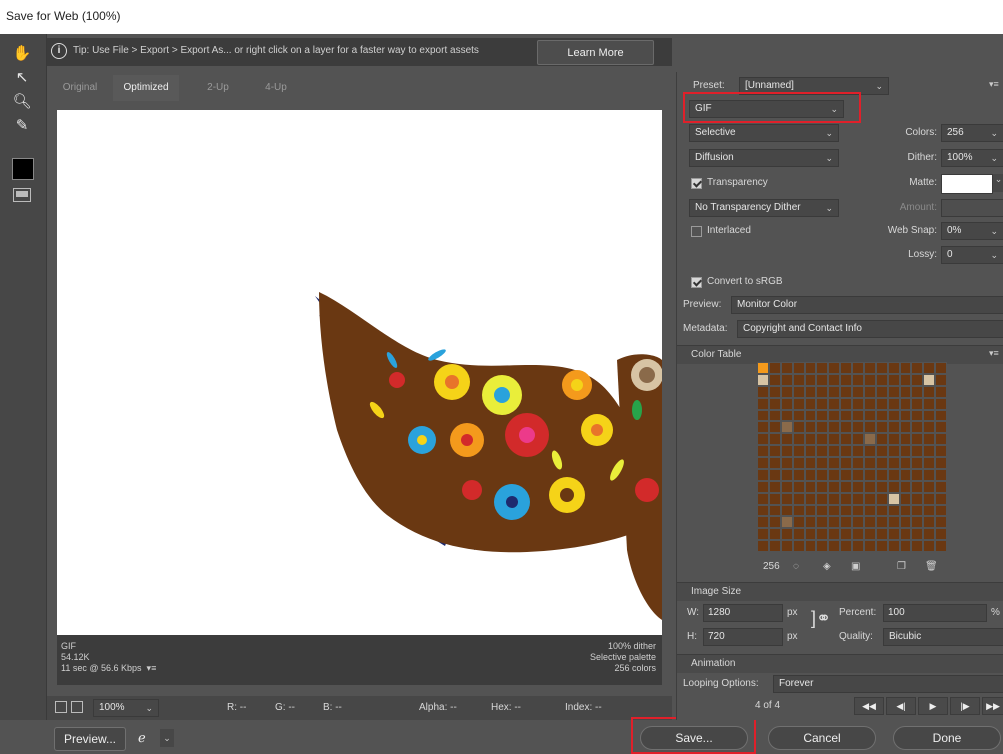  I want to click on browser-preview-icon: ℯ, so click(149, 738).